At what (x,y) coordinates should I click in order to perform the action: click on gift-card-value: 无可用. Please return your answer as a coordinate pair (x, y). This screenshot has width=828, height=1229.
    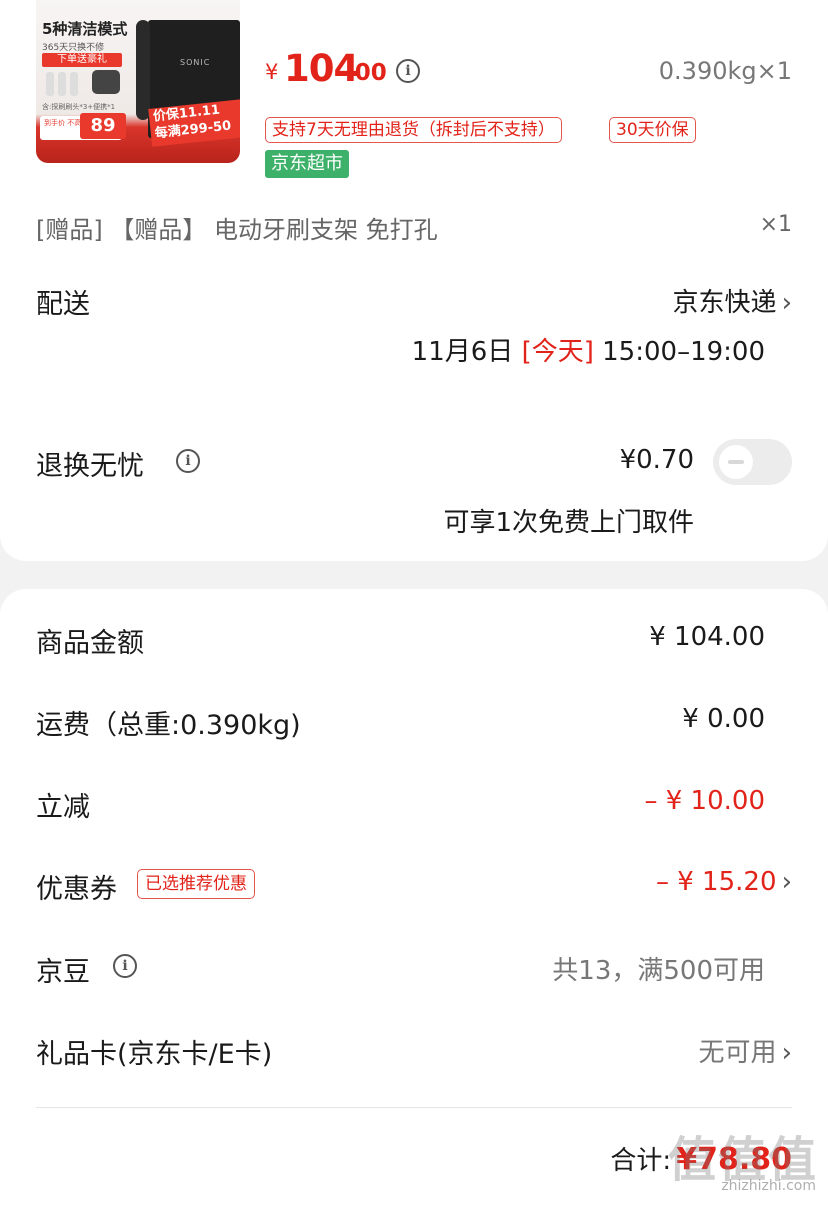
    Looking at the image, I should click on (737, 1053).